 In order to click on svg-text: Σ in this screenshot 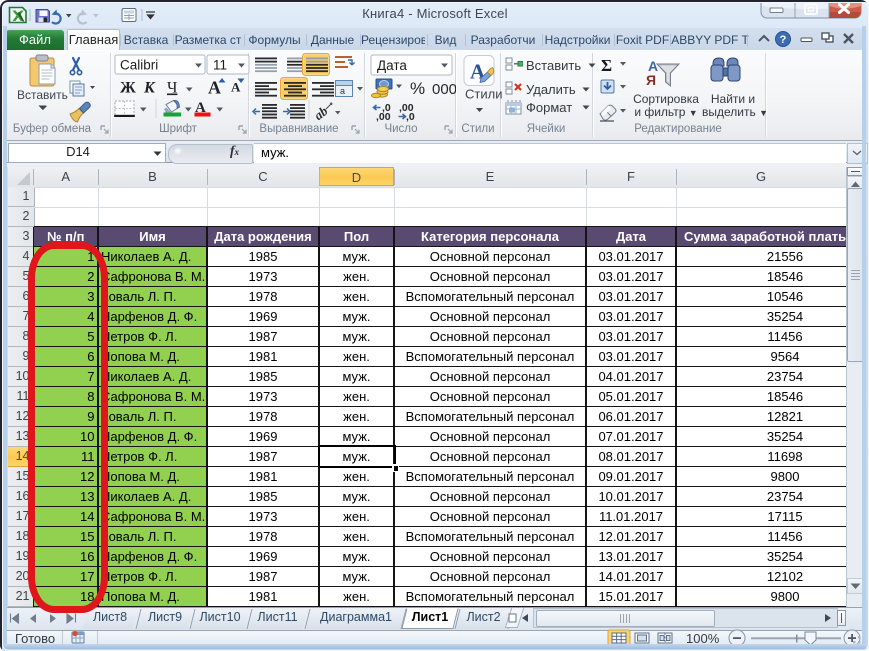, I will do `click(606, 65)`.